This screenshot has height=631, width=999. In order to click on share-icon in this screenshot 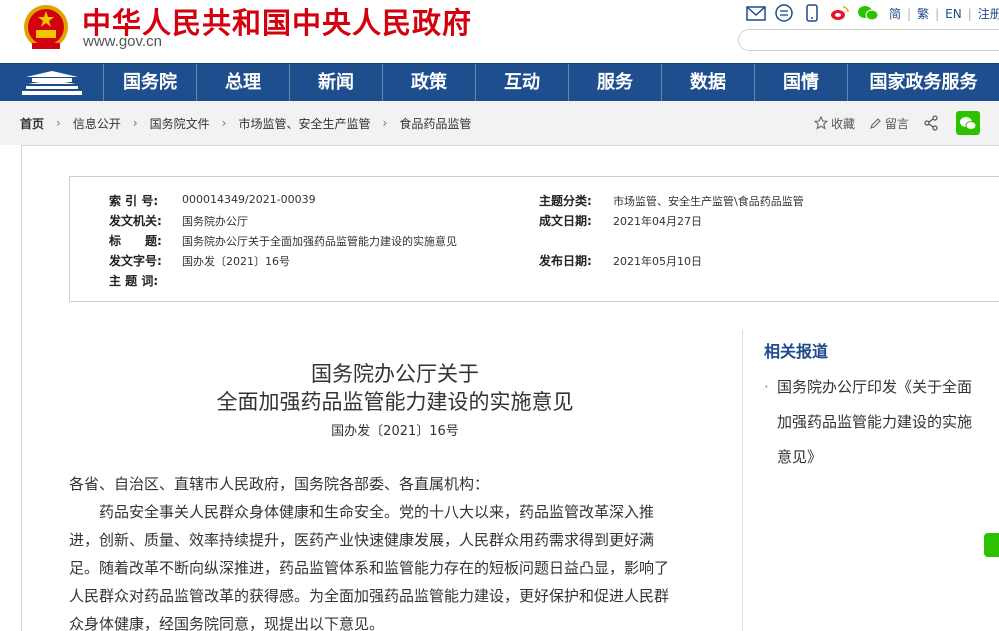, I will do `click(931, 123)`.